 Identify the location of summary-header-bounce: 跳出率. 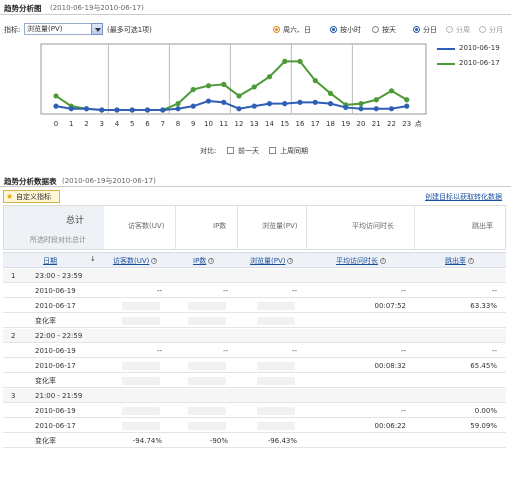
(482, 226).